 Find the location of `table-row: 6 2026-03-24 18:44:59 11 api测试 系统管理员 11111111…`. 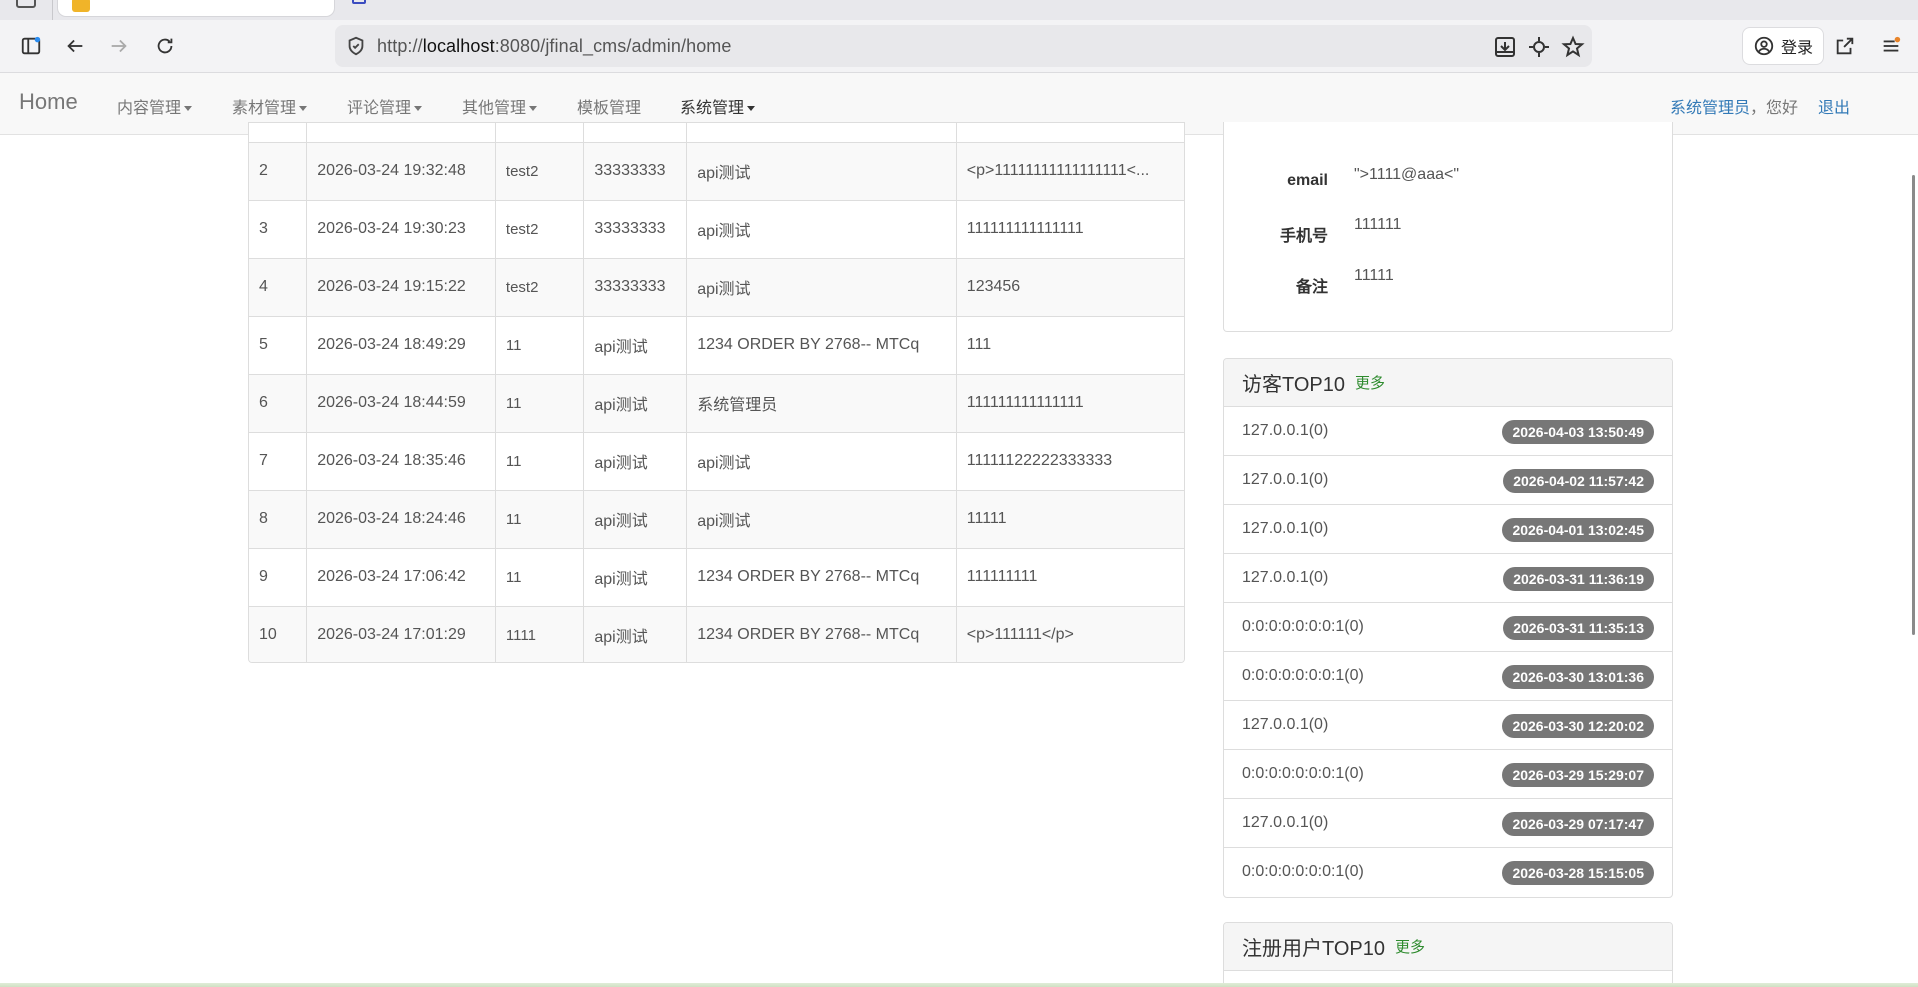

table-row: 6 2026-03-24 18:44:59 11 api测试 系统管理员 11111111… is located at coordinates (716, 403).